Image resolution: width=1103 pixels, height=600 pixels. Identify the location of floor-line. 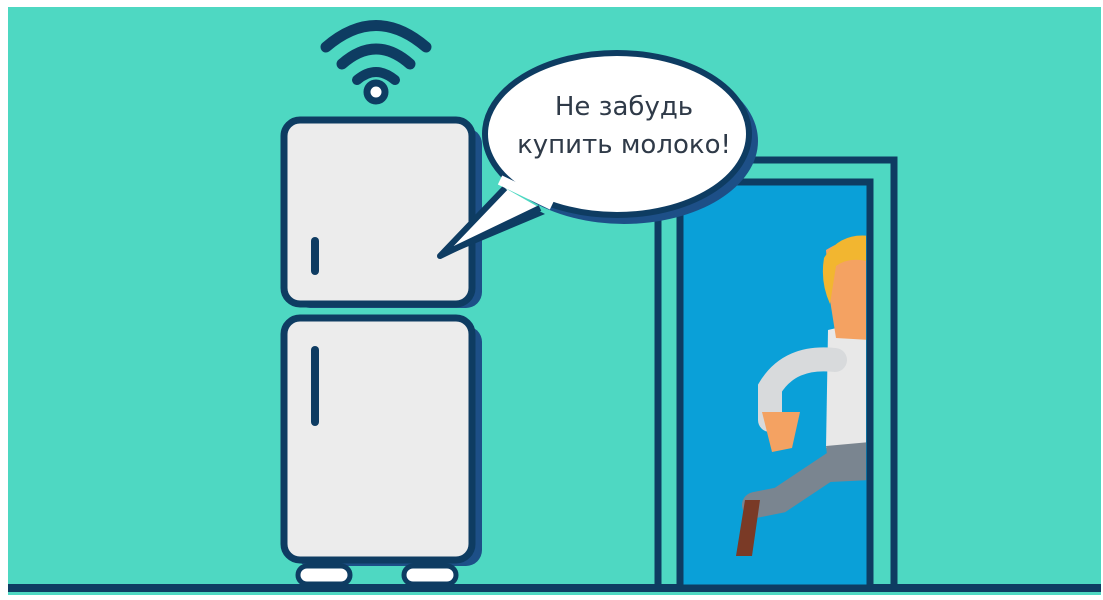
(554, 588).